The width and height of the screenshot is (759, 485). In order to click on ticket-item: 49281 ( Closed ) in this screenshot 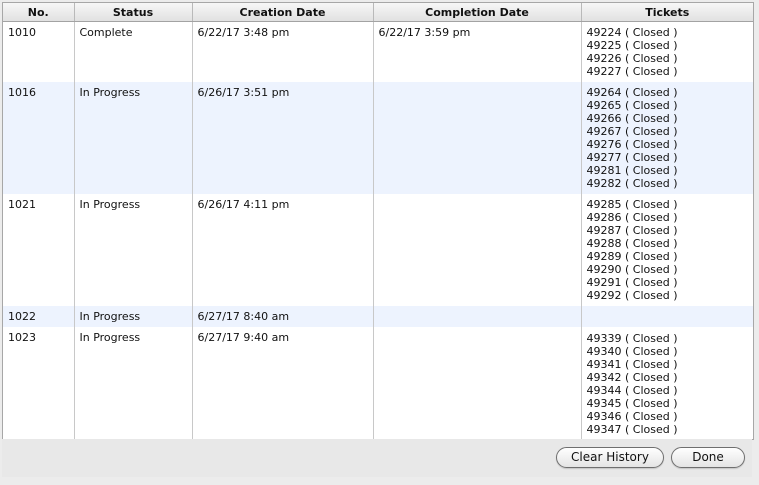, I will do `click(632, 170)`.